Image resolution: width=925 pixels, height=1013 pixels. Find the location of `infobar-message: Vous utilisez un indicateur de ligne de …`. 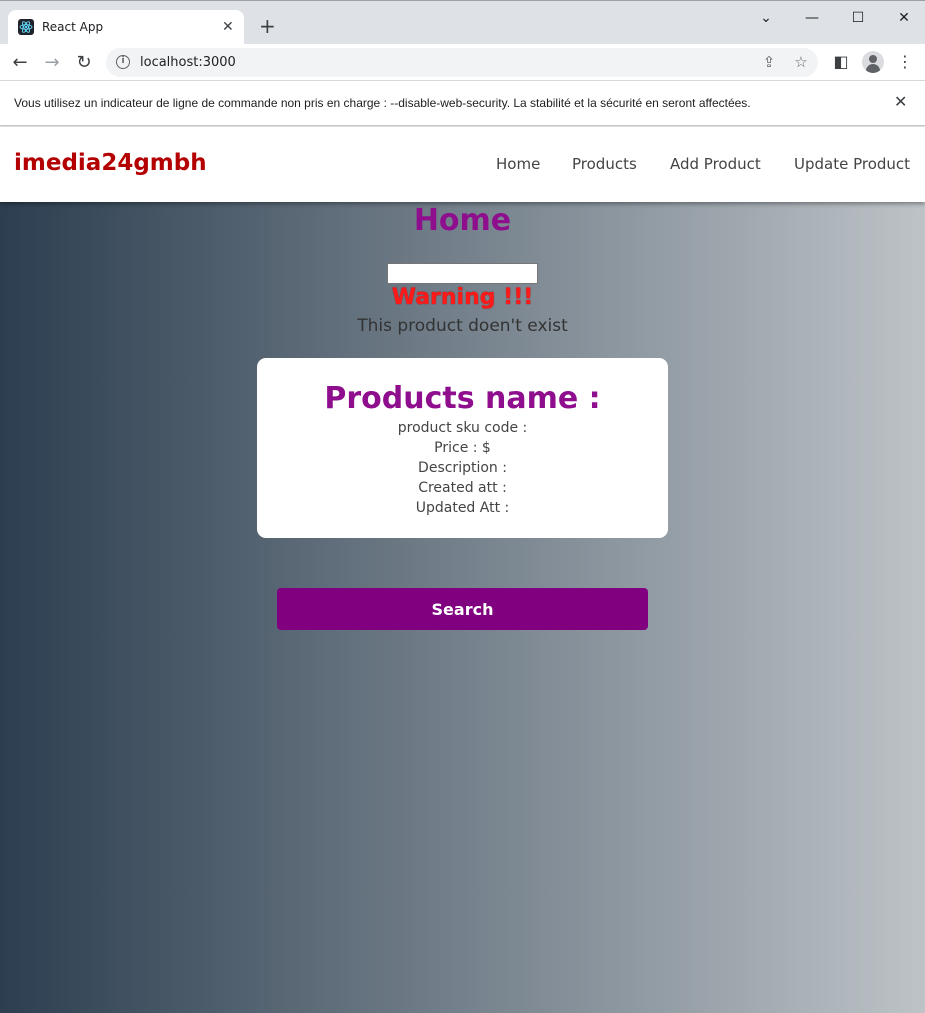

infobar-message: Vous utilisez un indicateur de ligne de … is located at coordinates (382, 103).